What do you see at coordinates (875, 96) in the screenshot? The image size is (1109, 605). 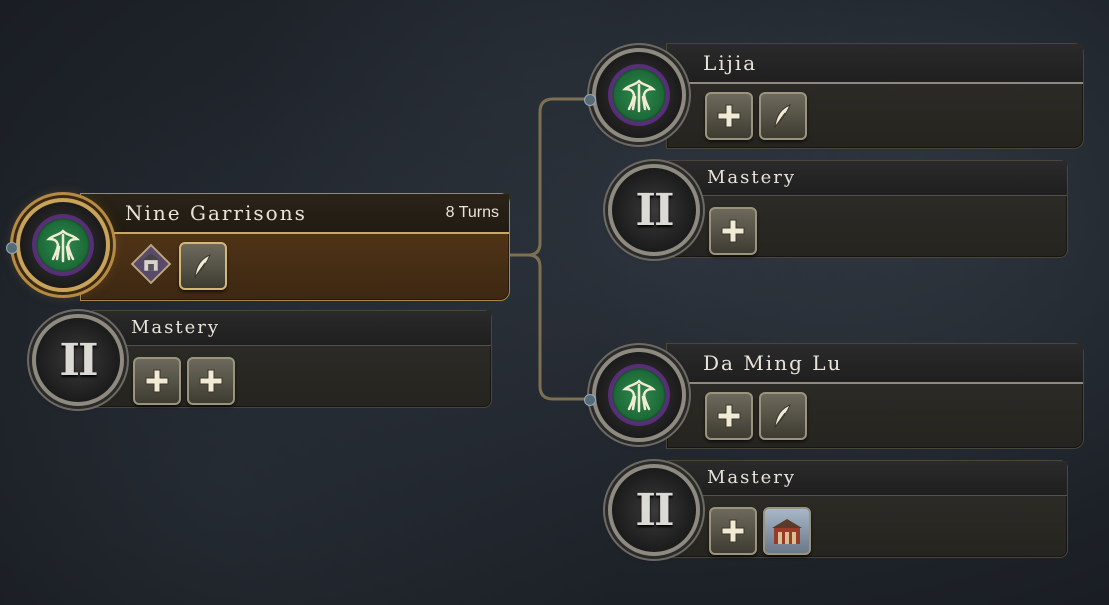 I see `node-panel: Lijia` at bounding box center [875, 96].